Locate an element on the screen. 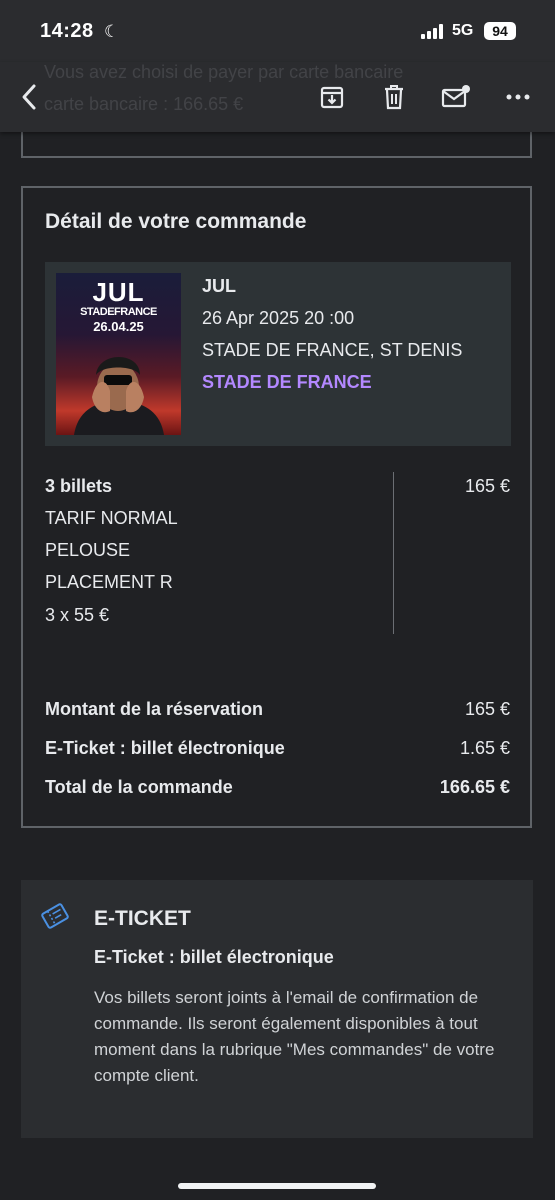 The height and width of the screenshot is (1200, 555). eticket-title: E-TICKET is located at coordinates (142, 918).